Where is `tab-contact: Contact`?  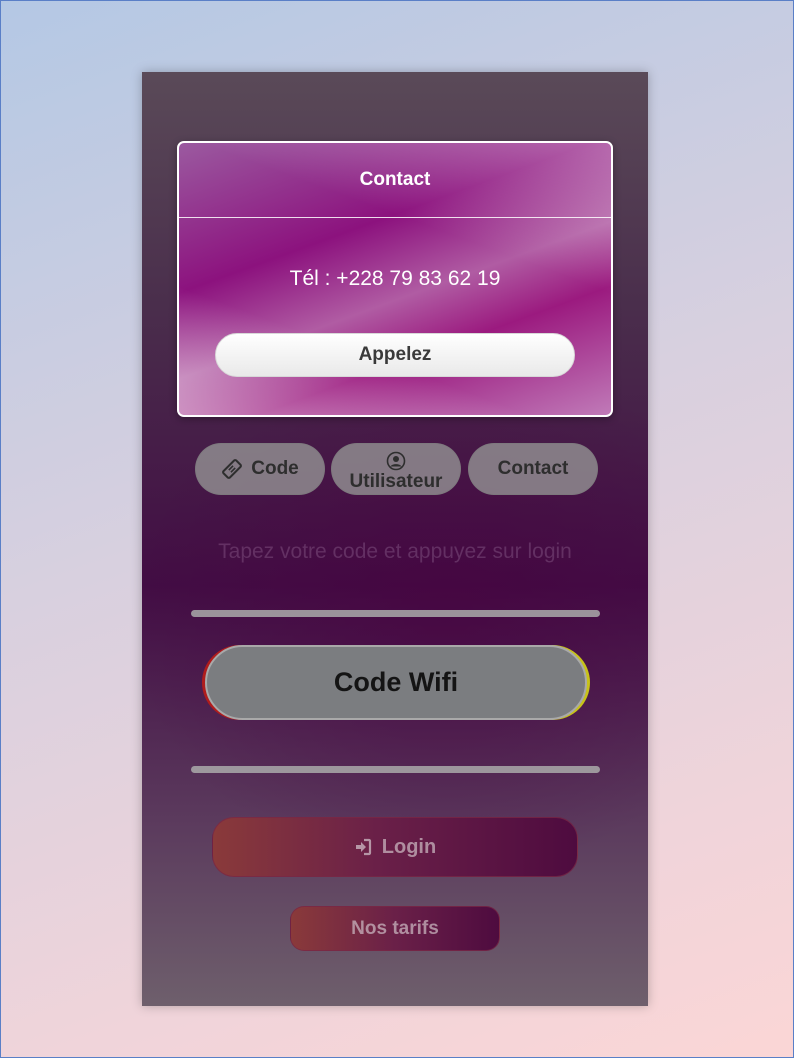
tab-contact: Contact is located at coordinates (533, 469).